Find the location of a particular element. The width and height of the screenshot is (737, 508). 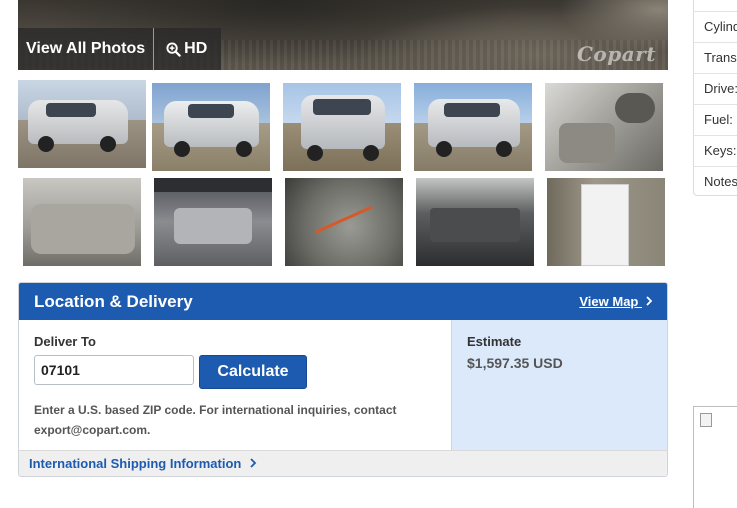

view-map-label: View Map is located at coordinates (609, 301).